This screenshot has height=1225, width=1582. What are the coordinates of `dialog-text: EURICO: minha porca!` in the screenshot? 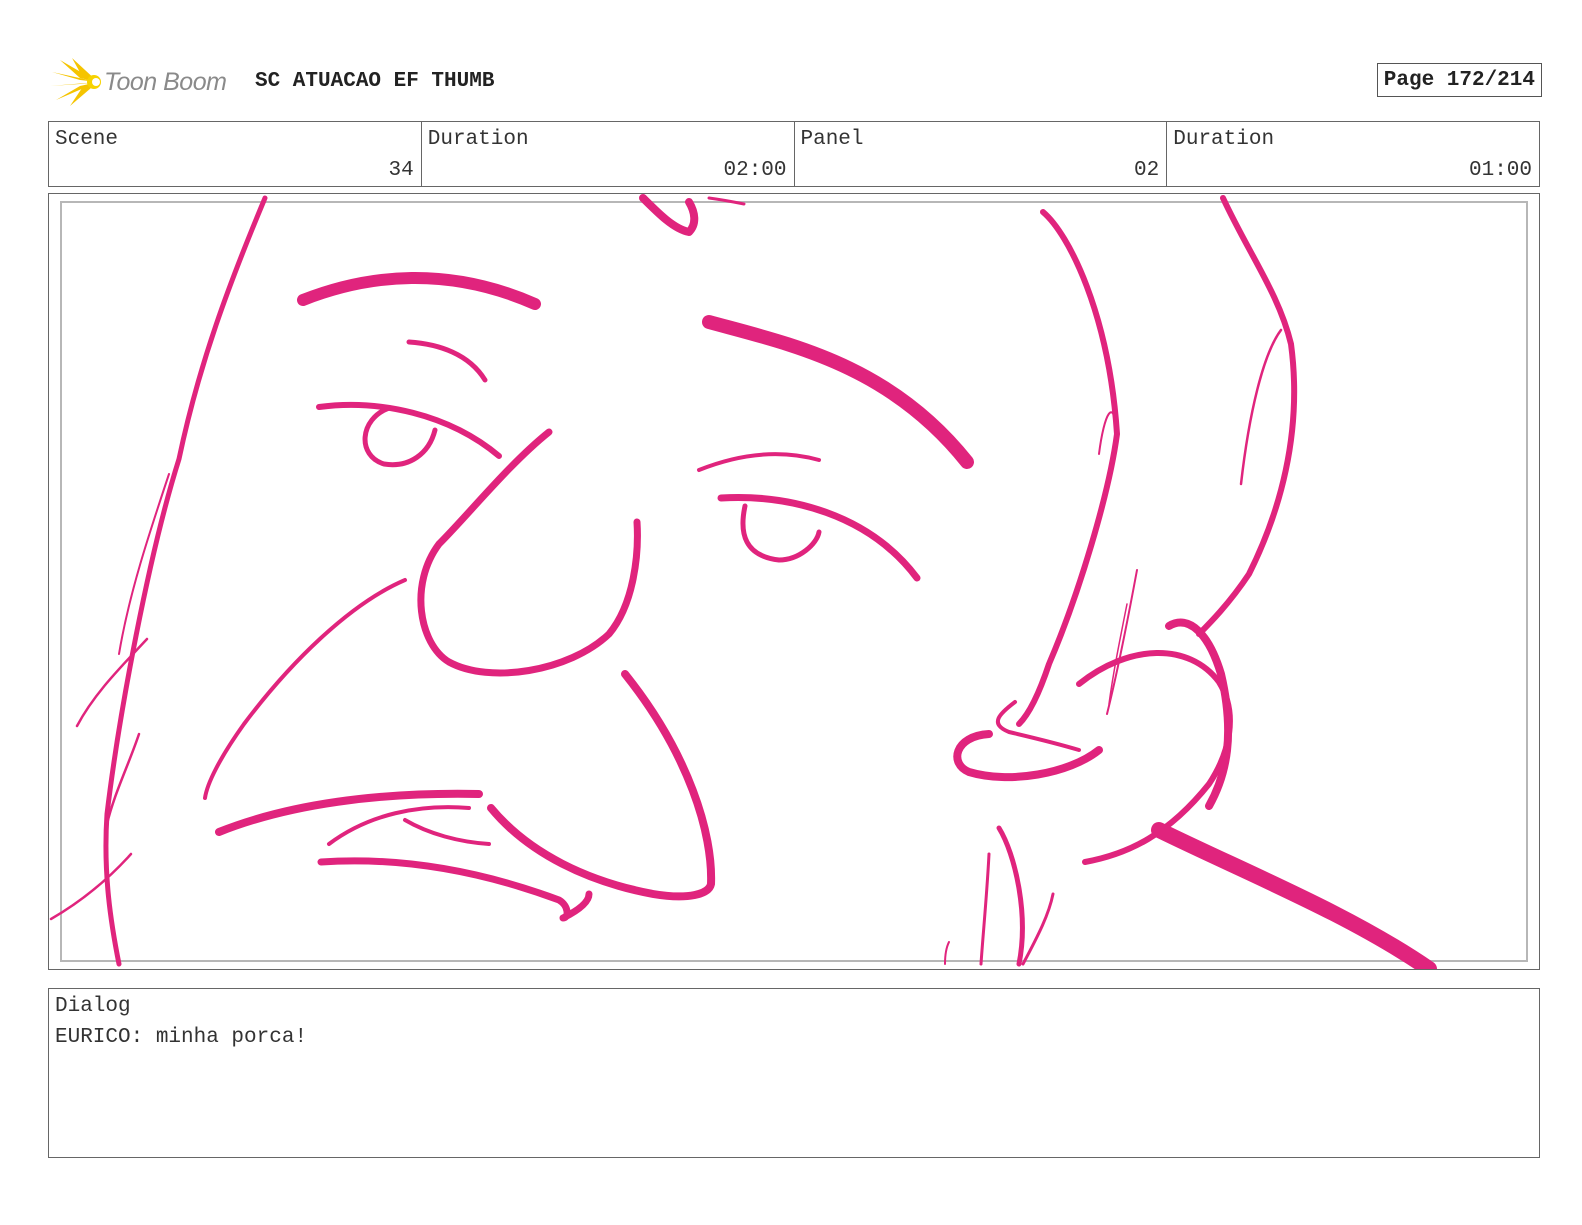 It's located at (181, 1037).